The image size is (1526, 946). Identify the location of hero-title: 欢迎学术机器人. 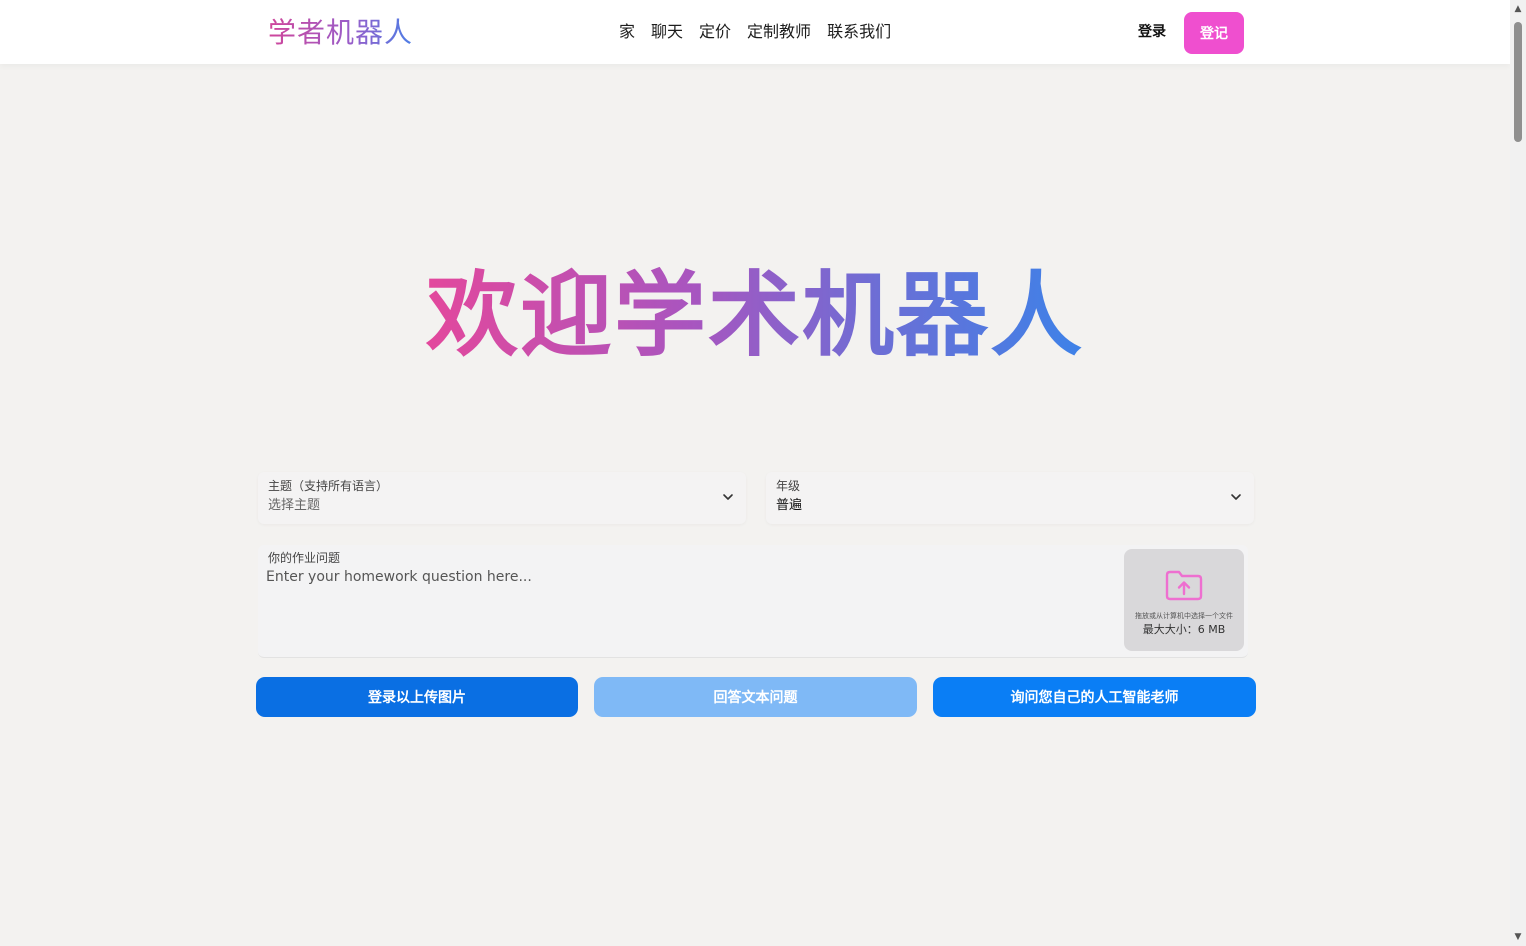
(755, 315).